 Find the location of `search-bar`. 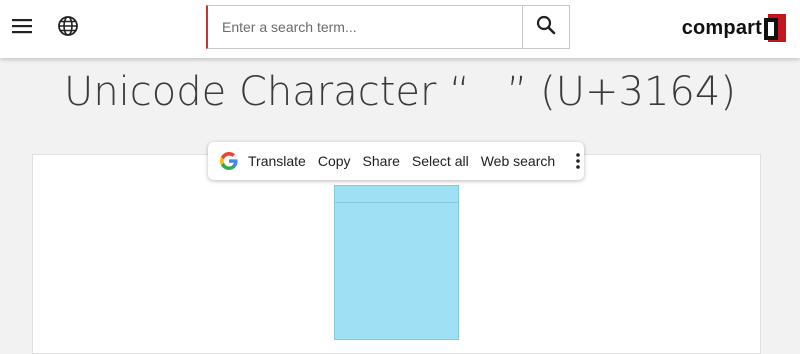

search-bar is located at coordinates (388, 27).